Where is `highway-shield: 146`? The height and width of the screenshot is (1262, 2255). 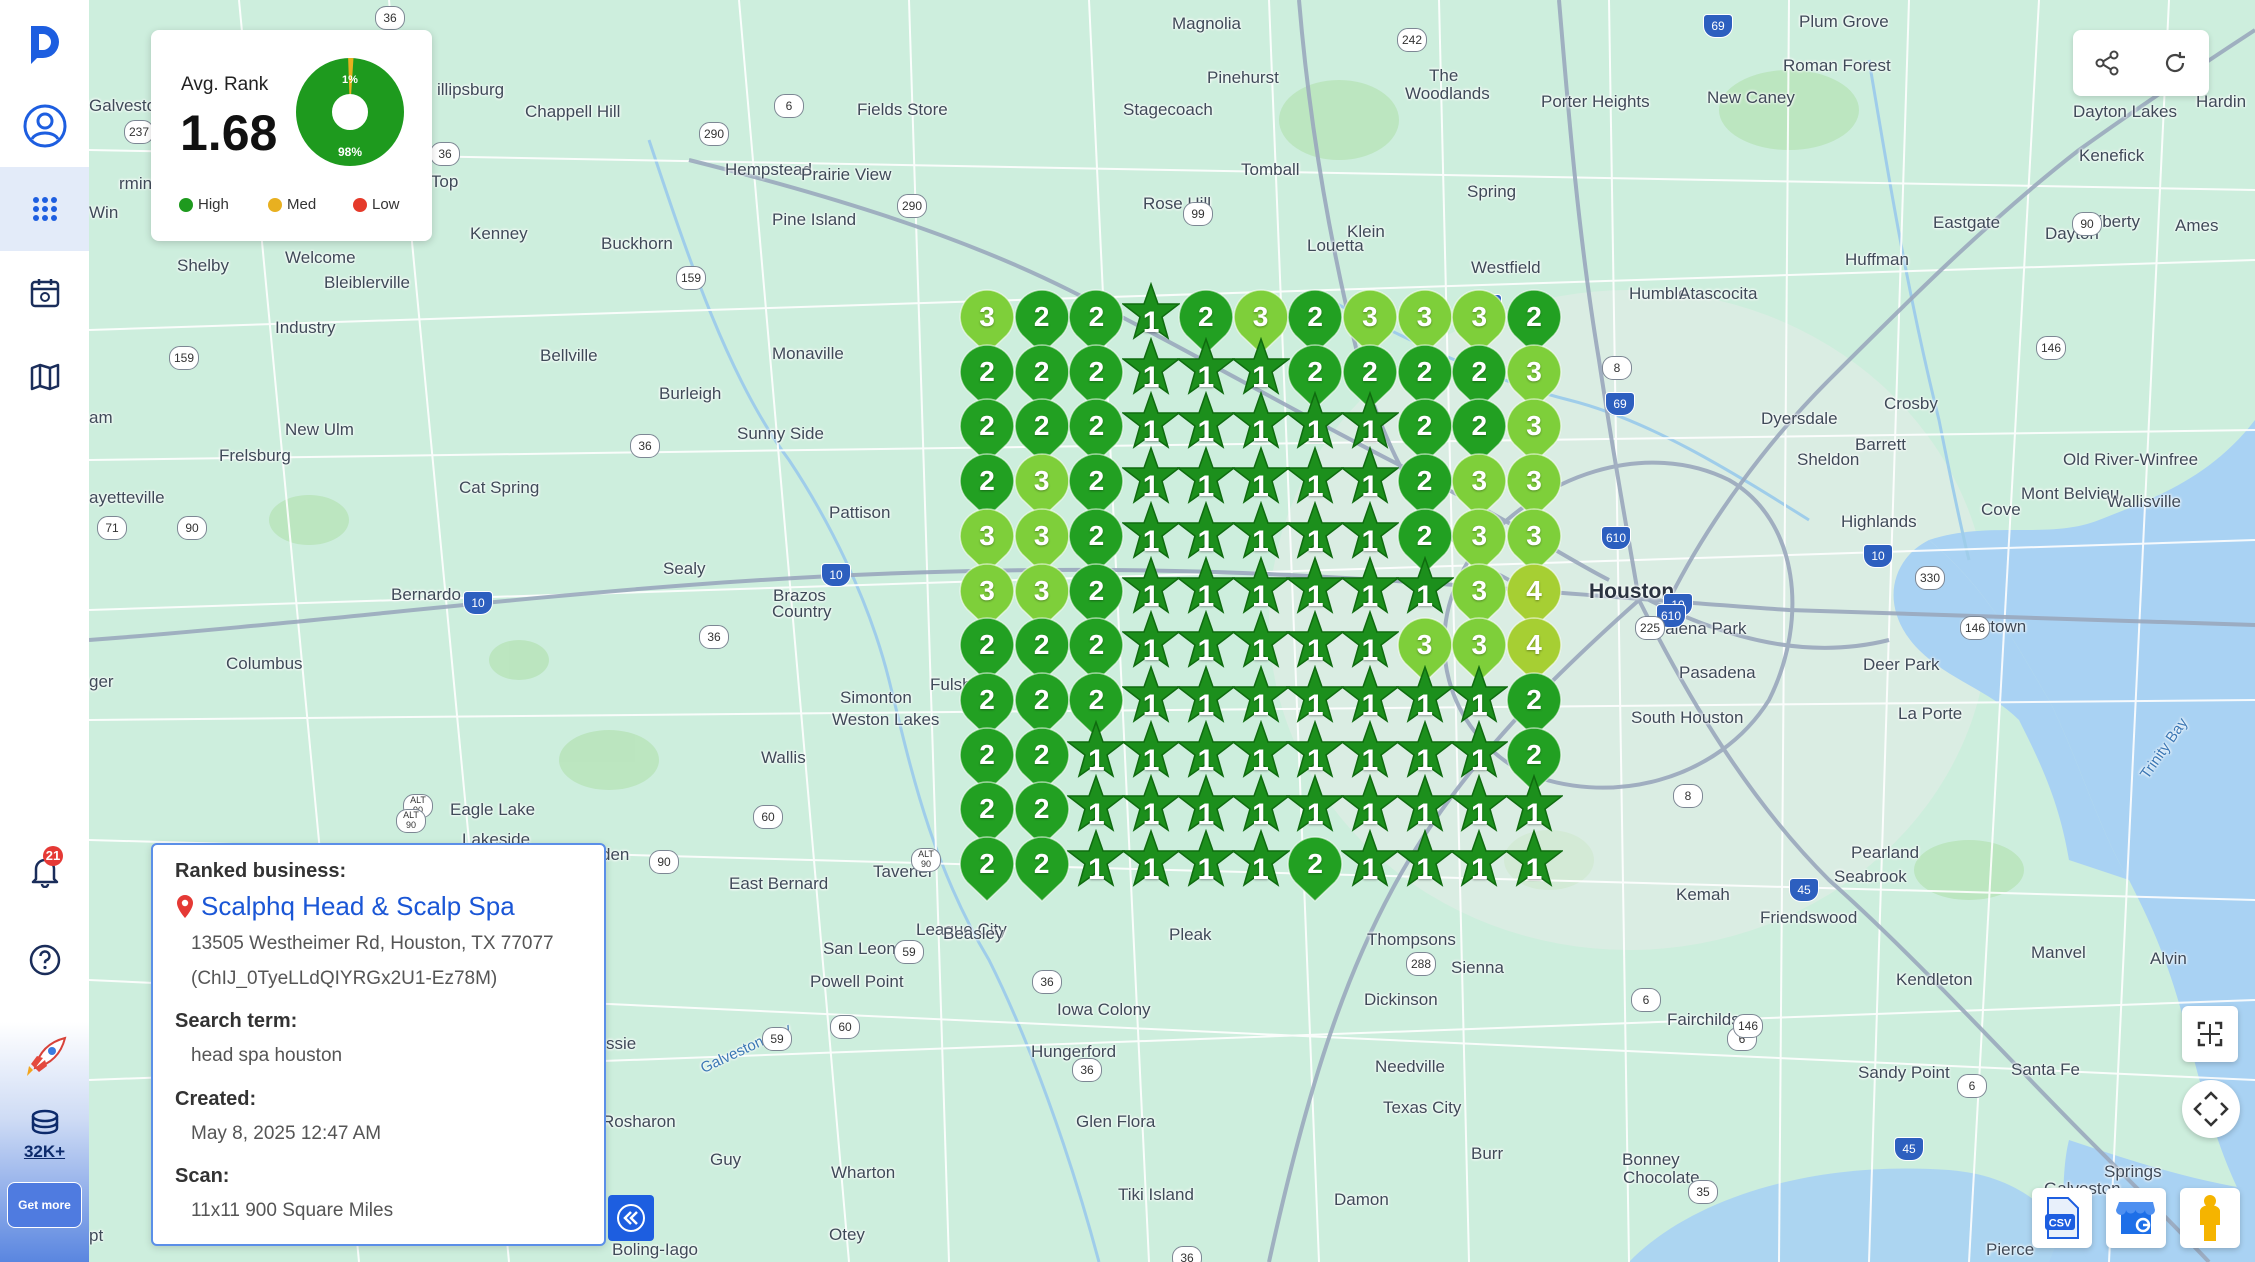
highway-shield: 146 is located at coordinates (1748, 1026).